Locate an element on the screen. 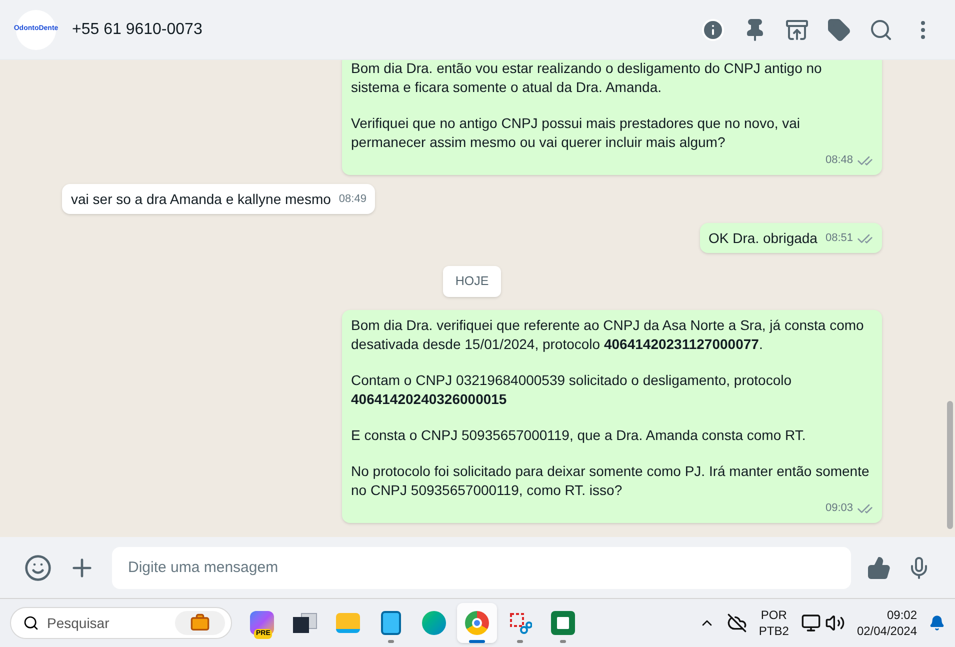 The image size is (955, 647). clock-date: 02/04/2024 is located at coordinates (886, 631).